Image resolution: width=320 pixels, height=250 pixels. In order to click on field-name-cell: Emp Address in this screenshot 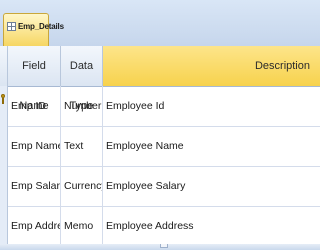, I will do `click(34, 225)`.